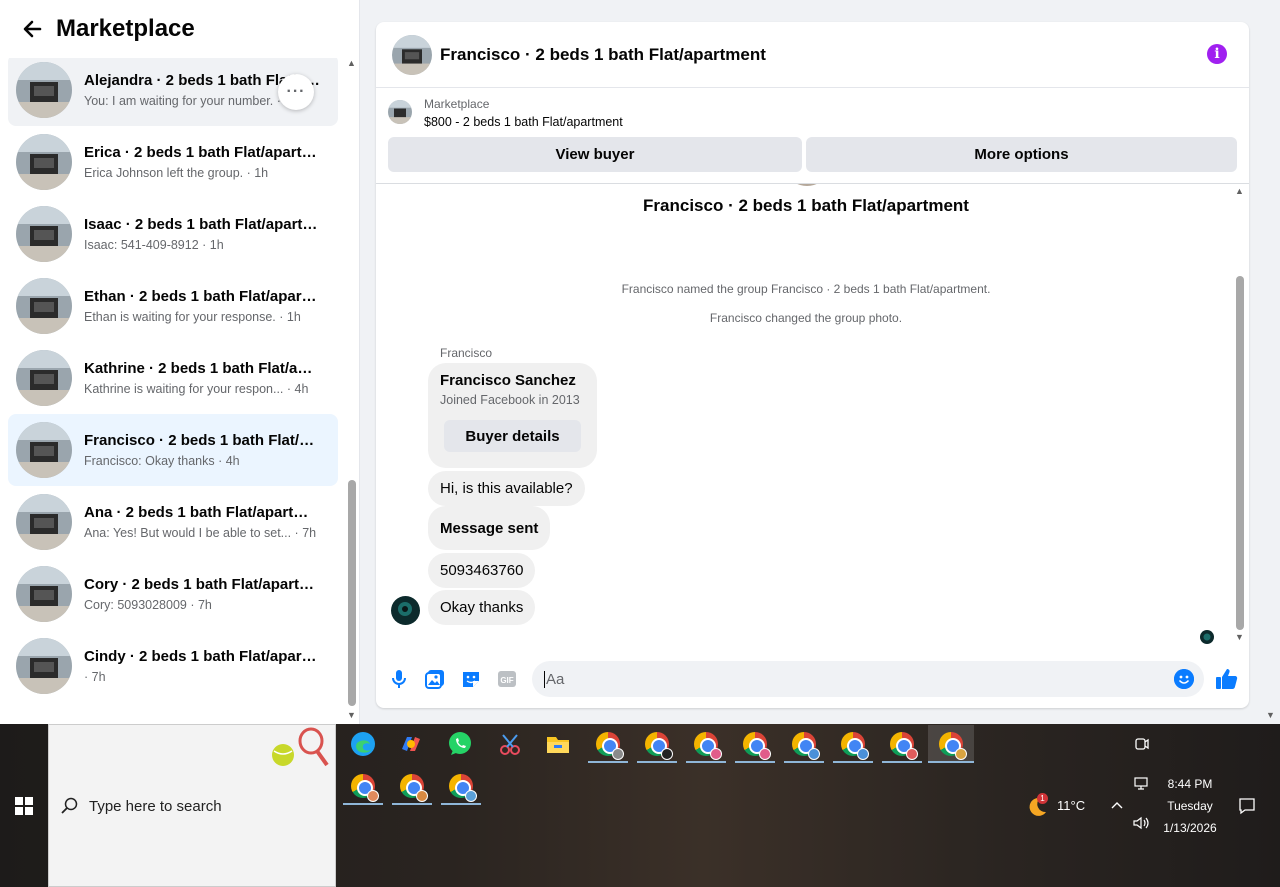 This screenshot has width=1280, height=887. I want to click on chat-scrollbar: ▲ ▼, so click(1241, 418).